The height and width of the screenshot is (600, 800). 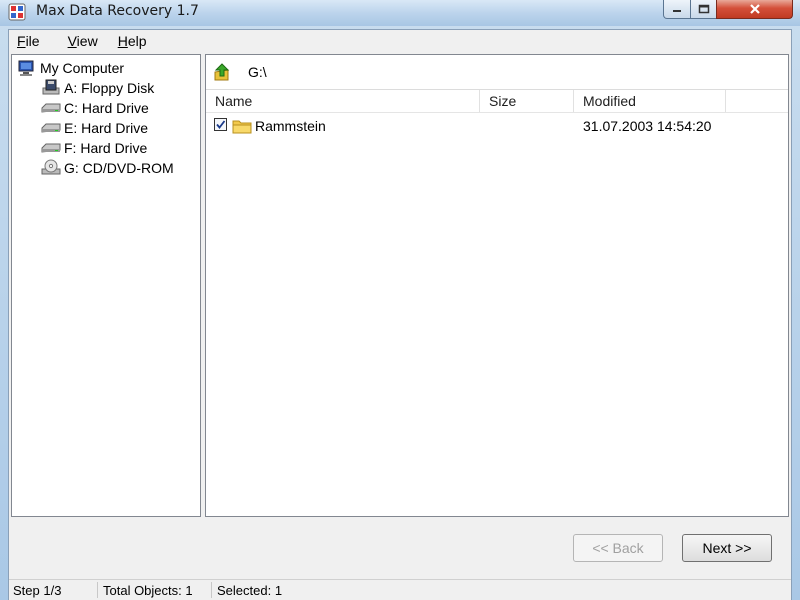 I want to click on close-icon, so click(x=754, y=9).